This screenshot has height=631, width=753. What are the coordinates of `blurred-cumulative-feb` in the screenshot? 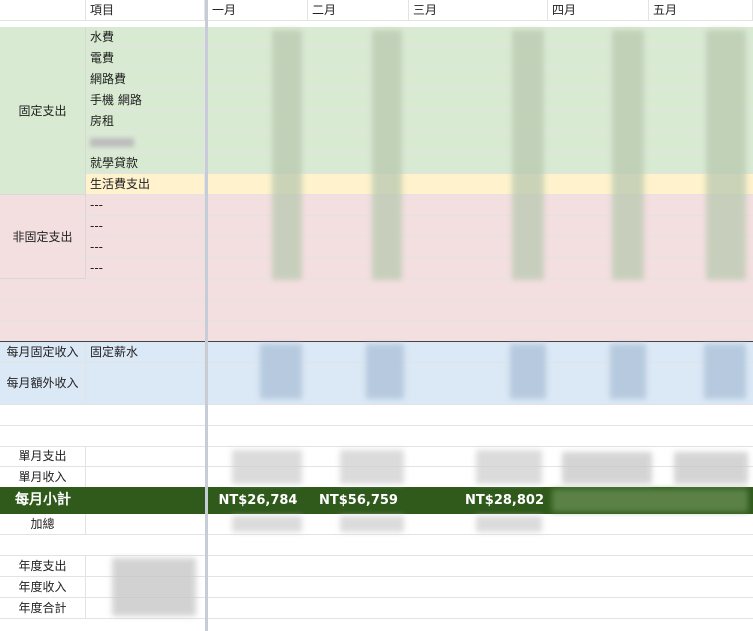 It's located at (372, 524).